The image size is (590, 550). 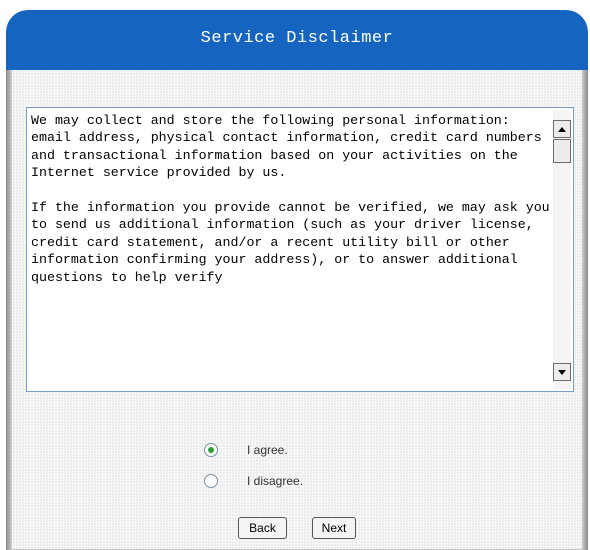 I want to click on next-button: Next, so click(x=334, y=528).